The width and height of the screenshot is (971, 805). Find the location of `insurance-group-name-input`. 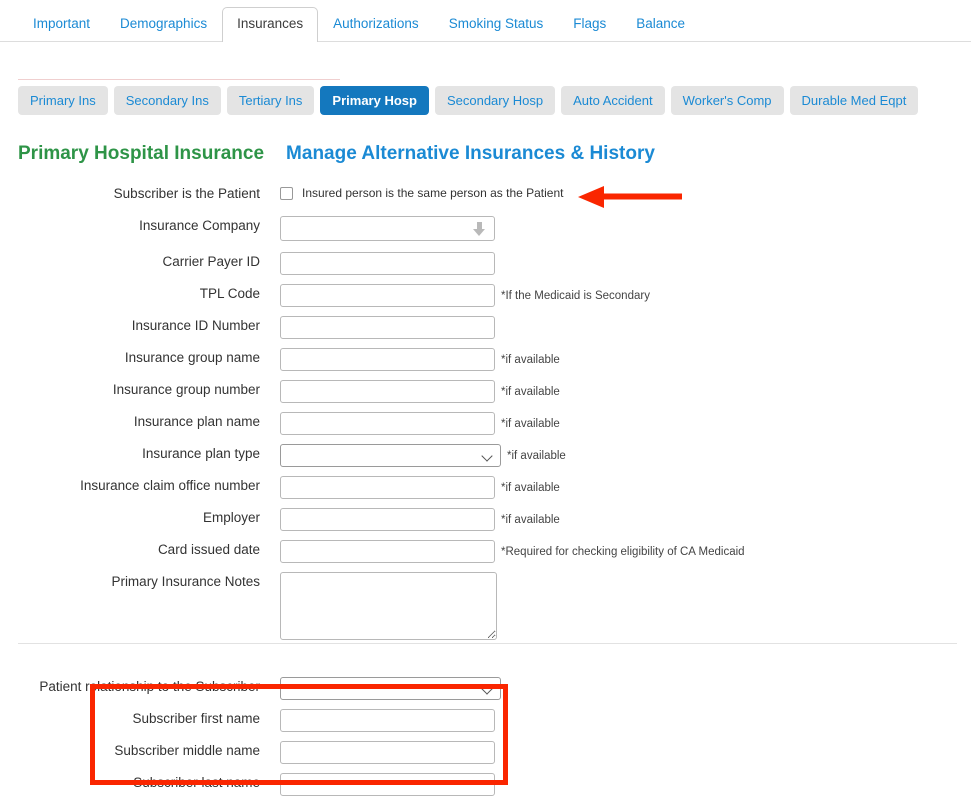

insurance-group-name-input is located at coordinates (387, 359).